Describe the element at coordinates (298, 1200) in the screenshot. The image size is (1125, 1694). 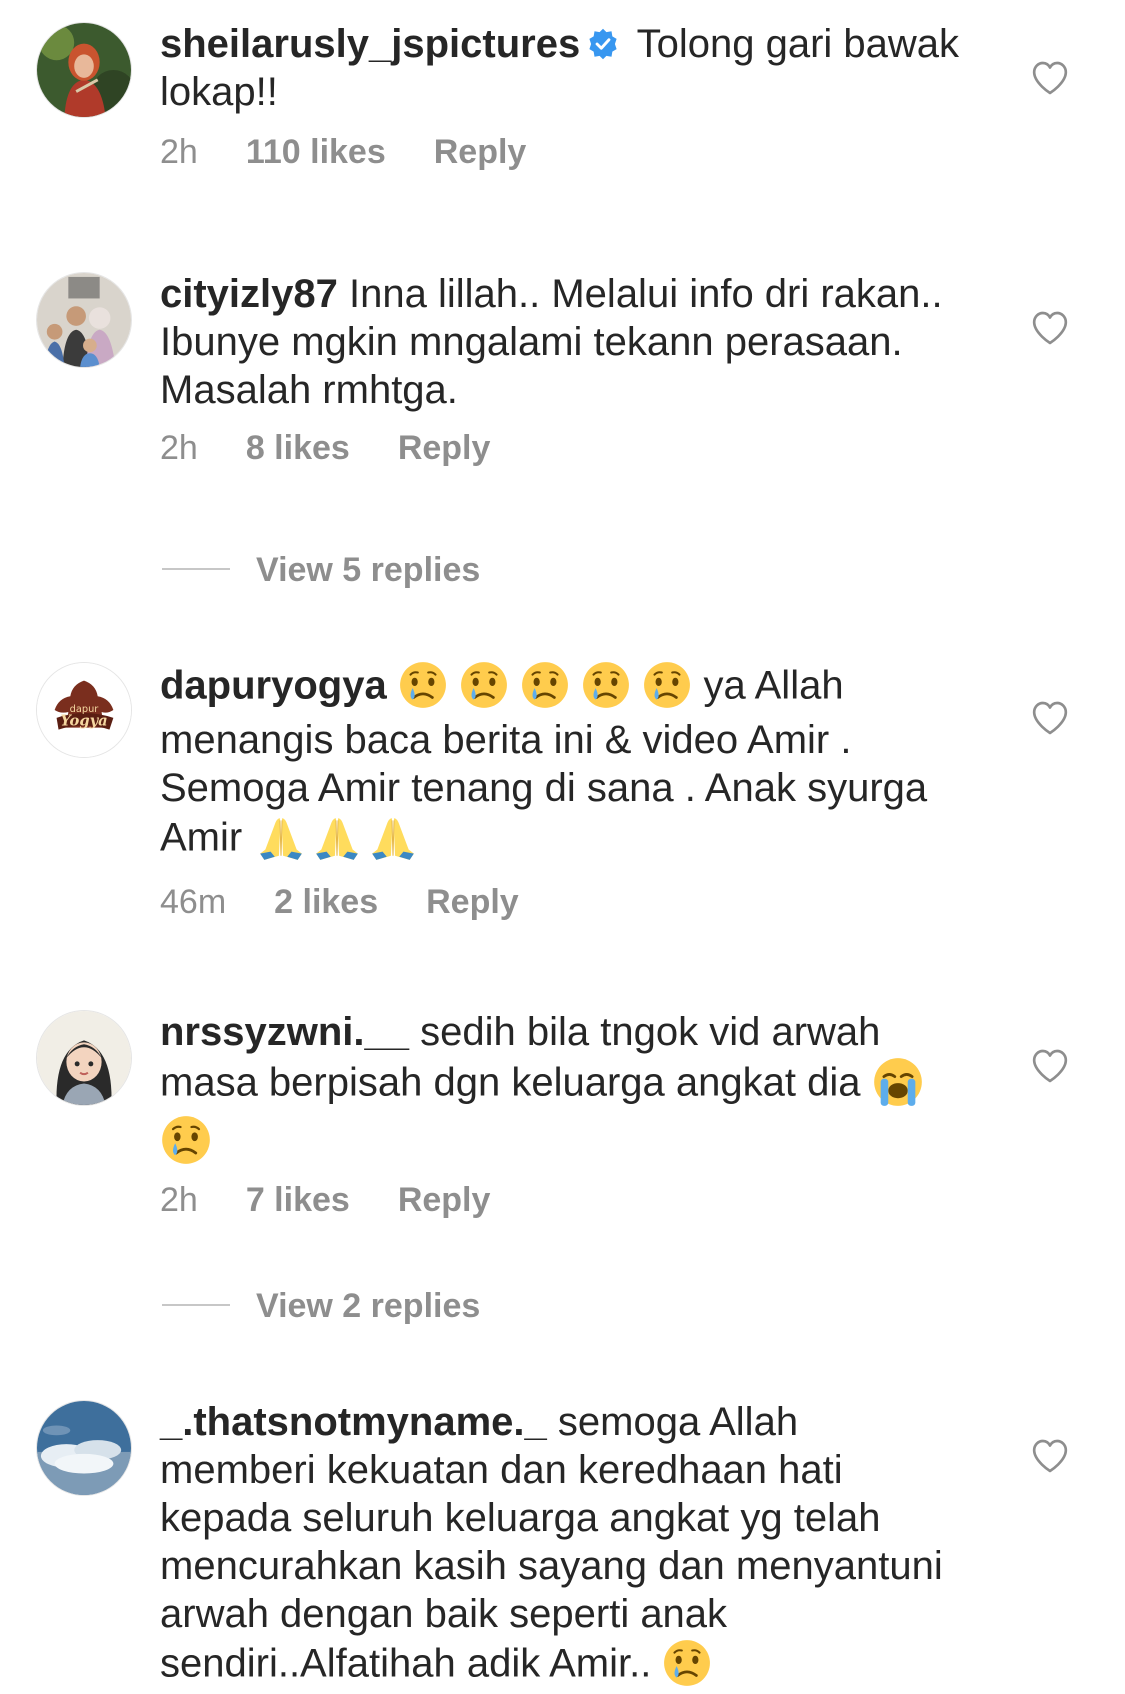
I see `comment-likes: 7 likes` at that location.